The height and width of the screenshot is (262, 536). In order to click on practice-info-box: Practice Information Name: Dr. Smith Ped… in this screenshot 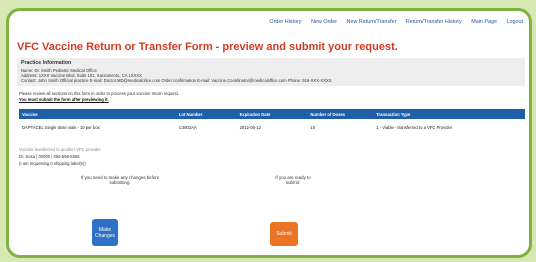, I will do `click(271, 72)`.